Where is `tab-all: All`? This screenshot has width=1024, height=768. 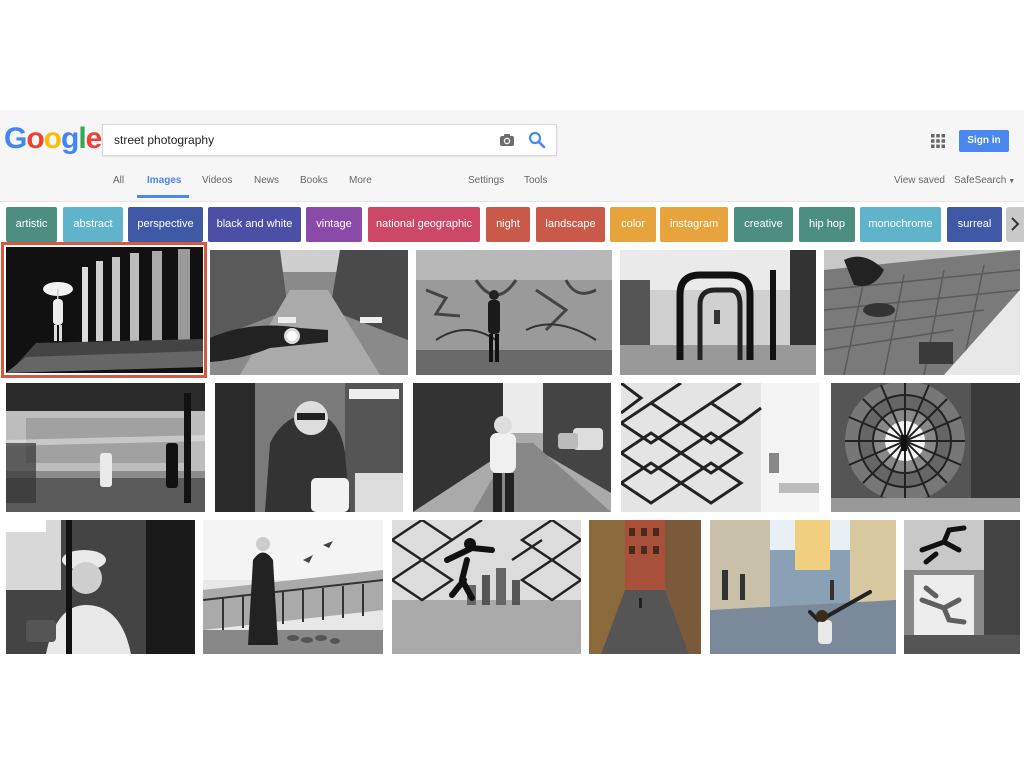 tab-all: All is located at coordinates (118, 180).